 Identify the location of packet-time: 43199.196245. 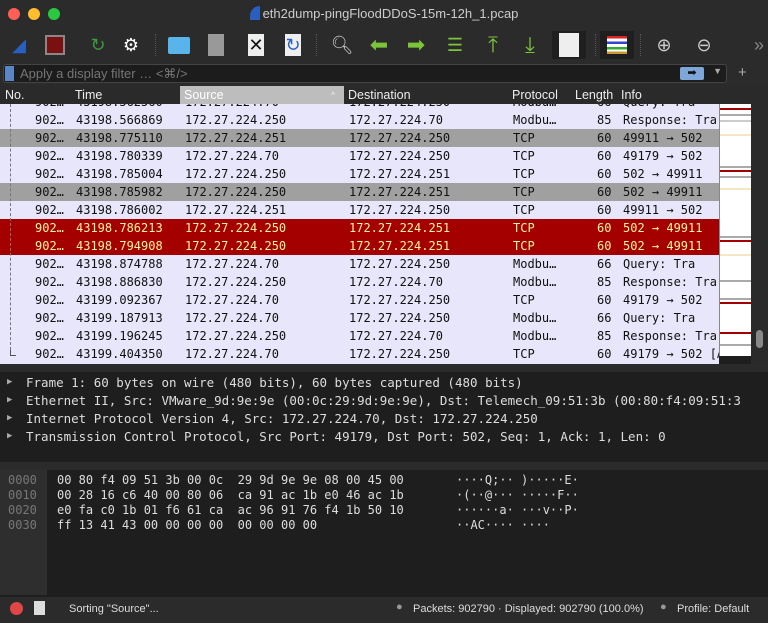
(119, 336).